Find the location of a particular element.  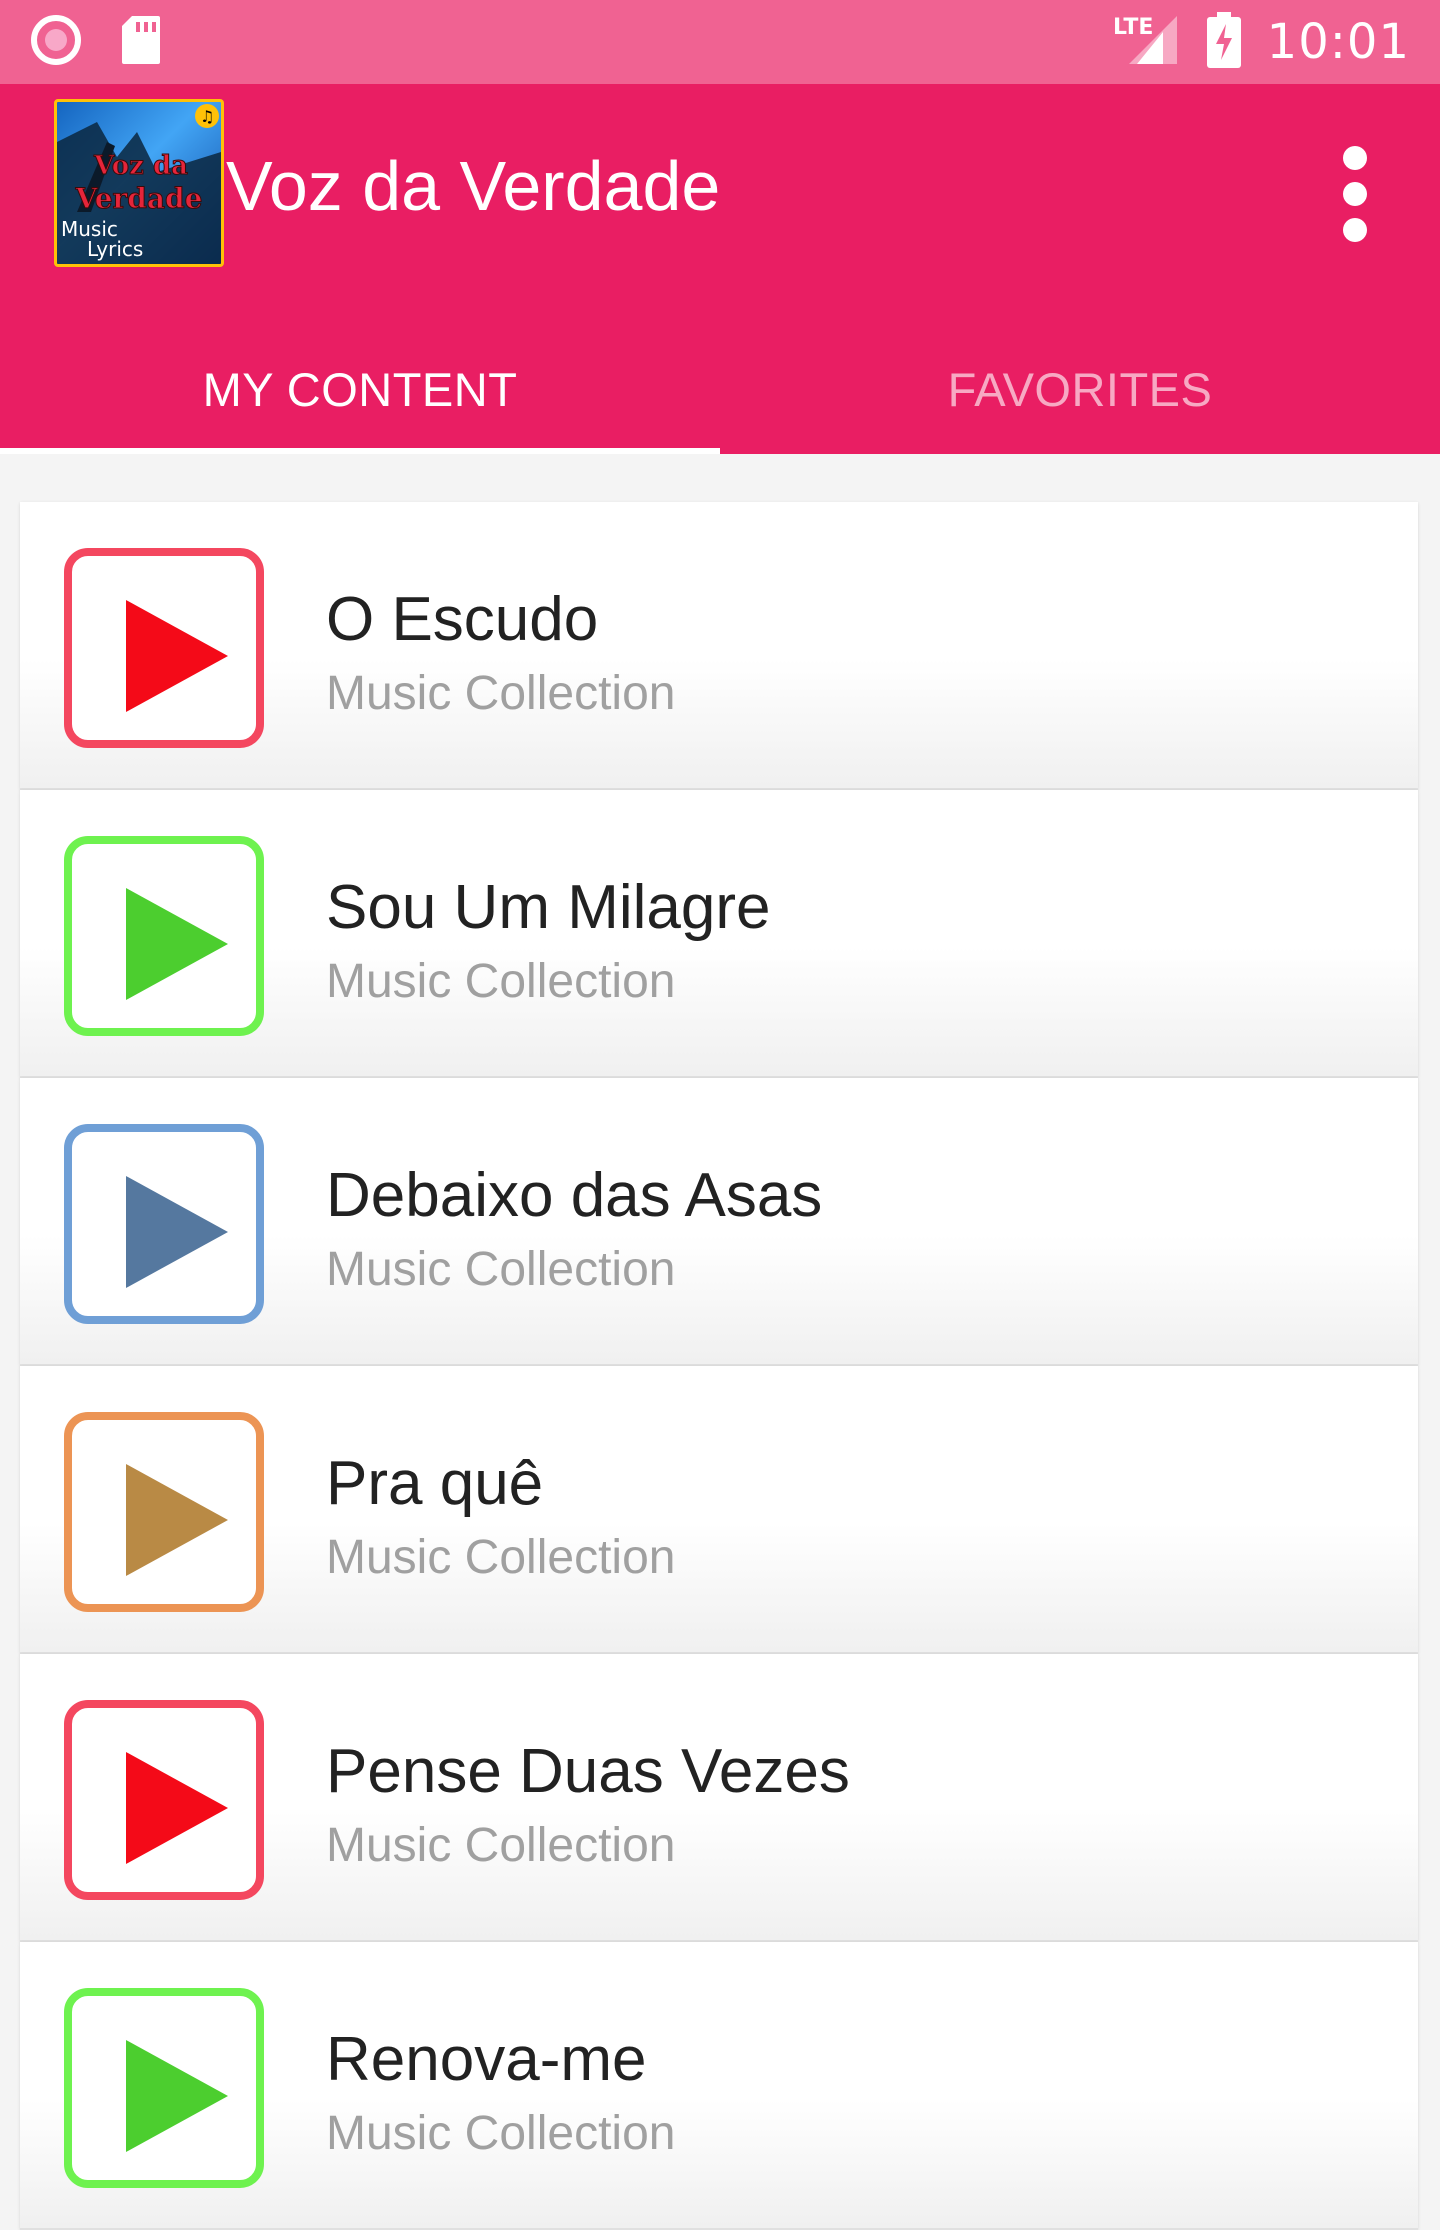

app-title: Voz da Verdade is located at coordinates (473, 186).